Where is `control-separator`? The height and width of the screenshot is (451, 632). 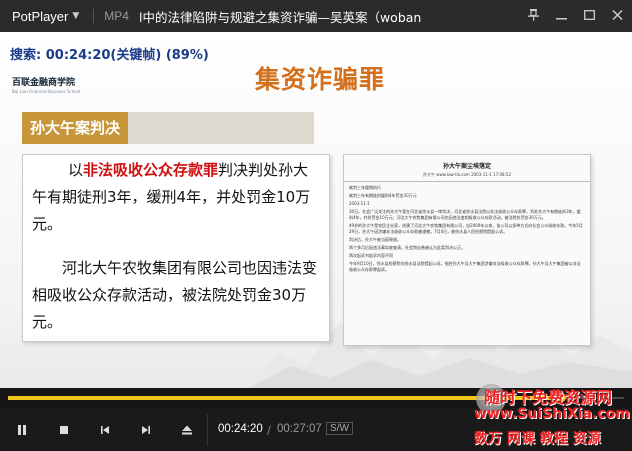
control-separator is located at coordinates (207, 430).